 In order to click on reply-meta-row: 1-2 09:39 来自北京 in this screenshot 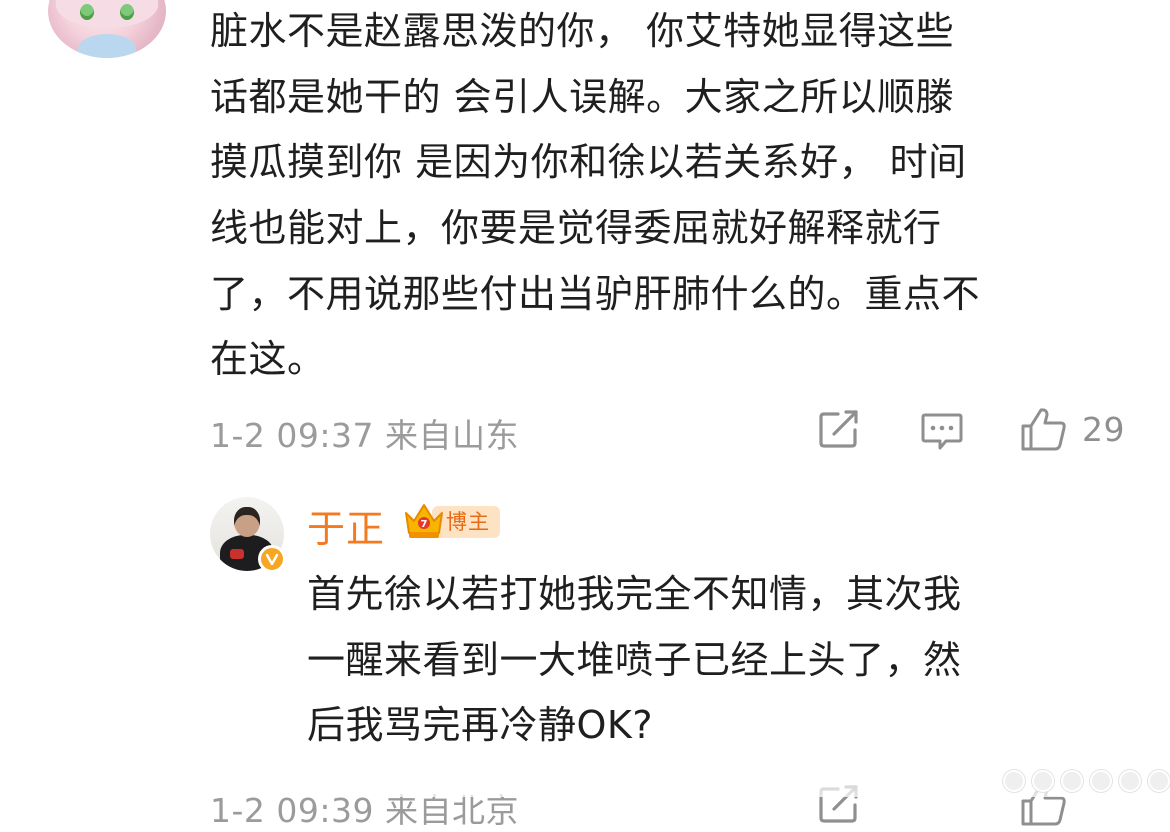, I will do `click(672, 805)`.